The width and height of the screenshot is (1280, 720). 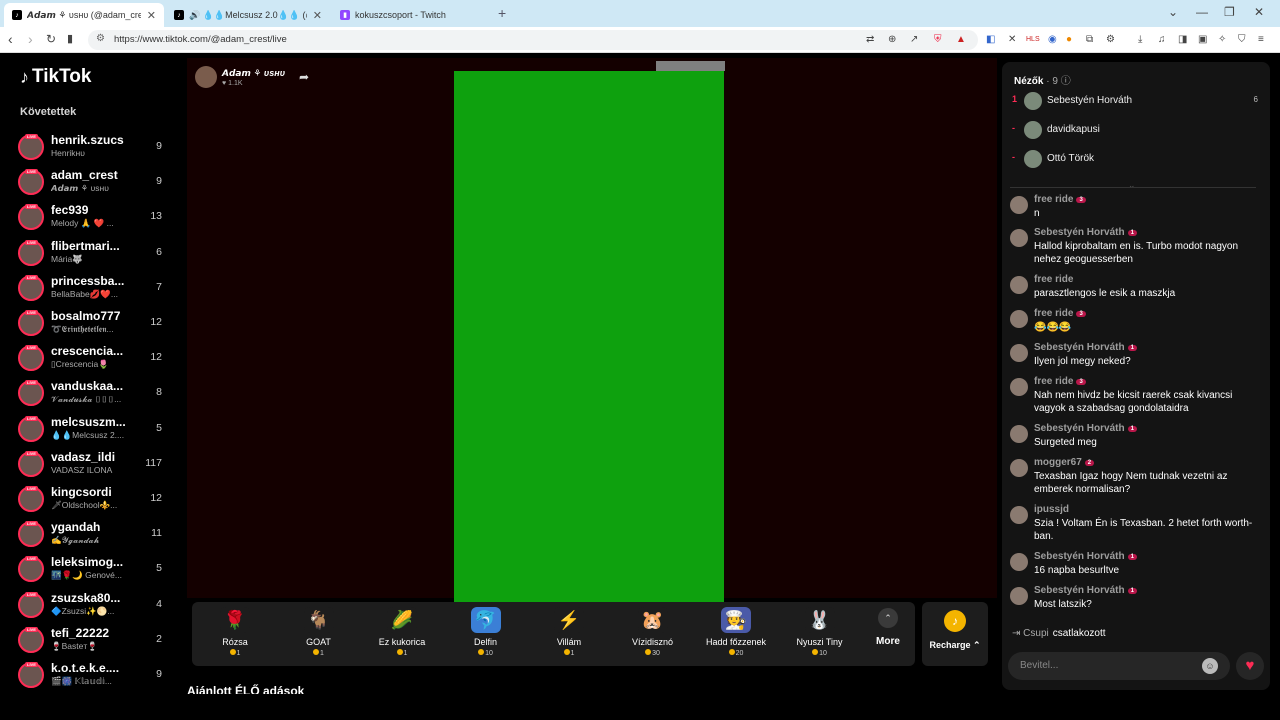 I want to click on tab-melcsusz: ♪ 🔊 💧💧Melcsusz 2.0💧💧 (@melcsu ✕, so click(x=248, y=15).